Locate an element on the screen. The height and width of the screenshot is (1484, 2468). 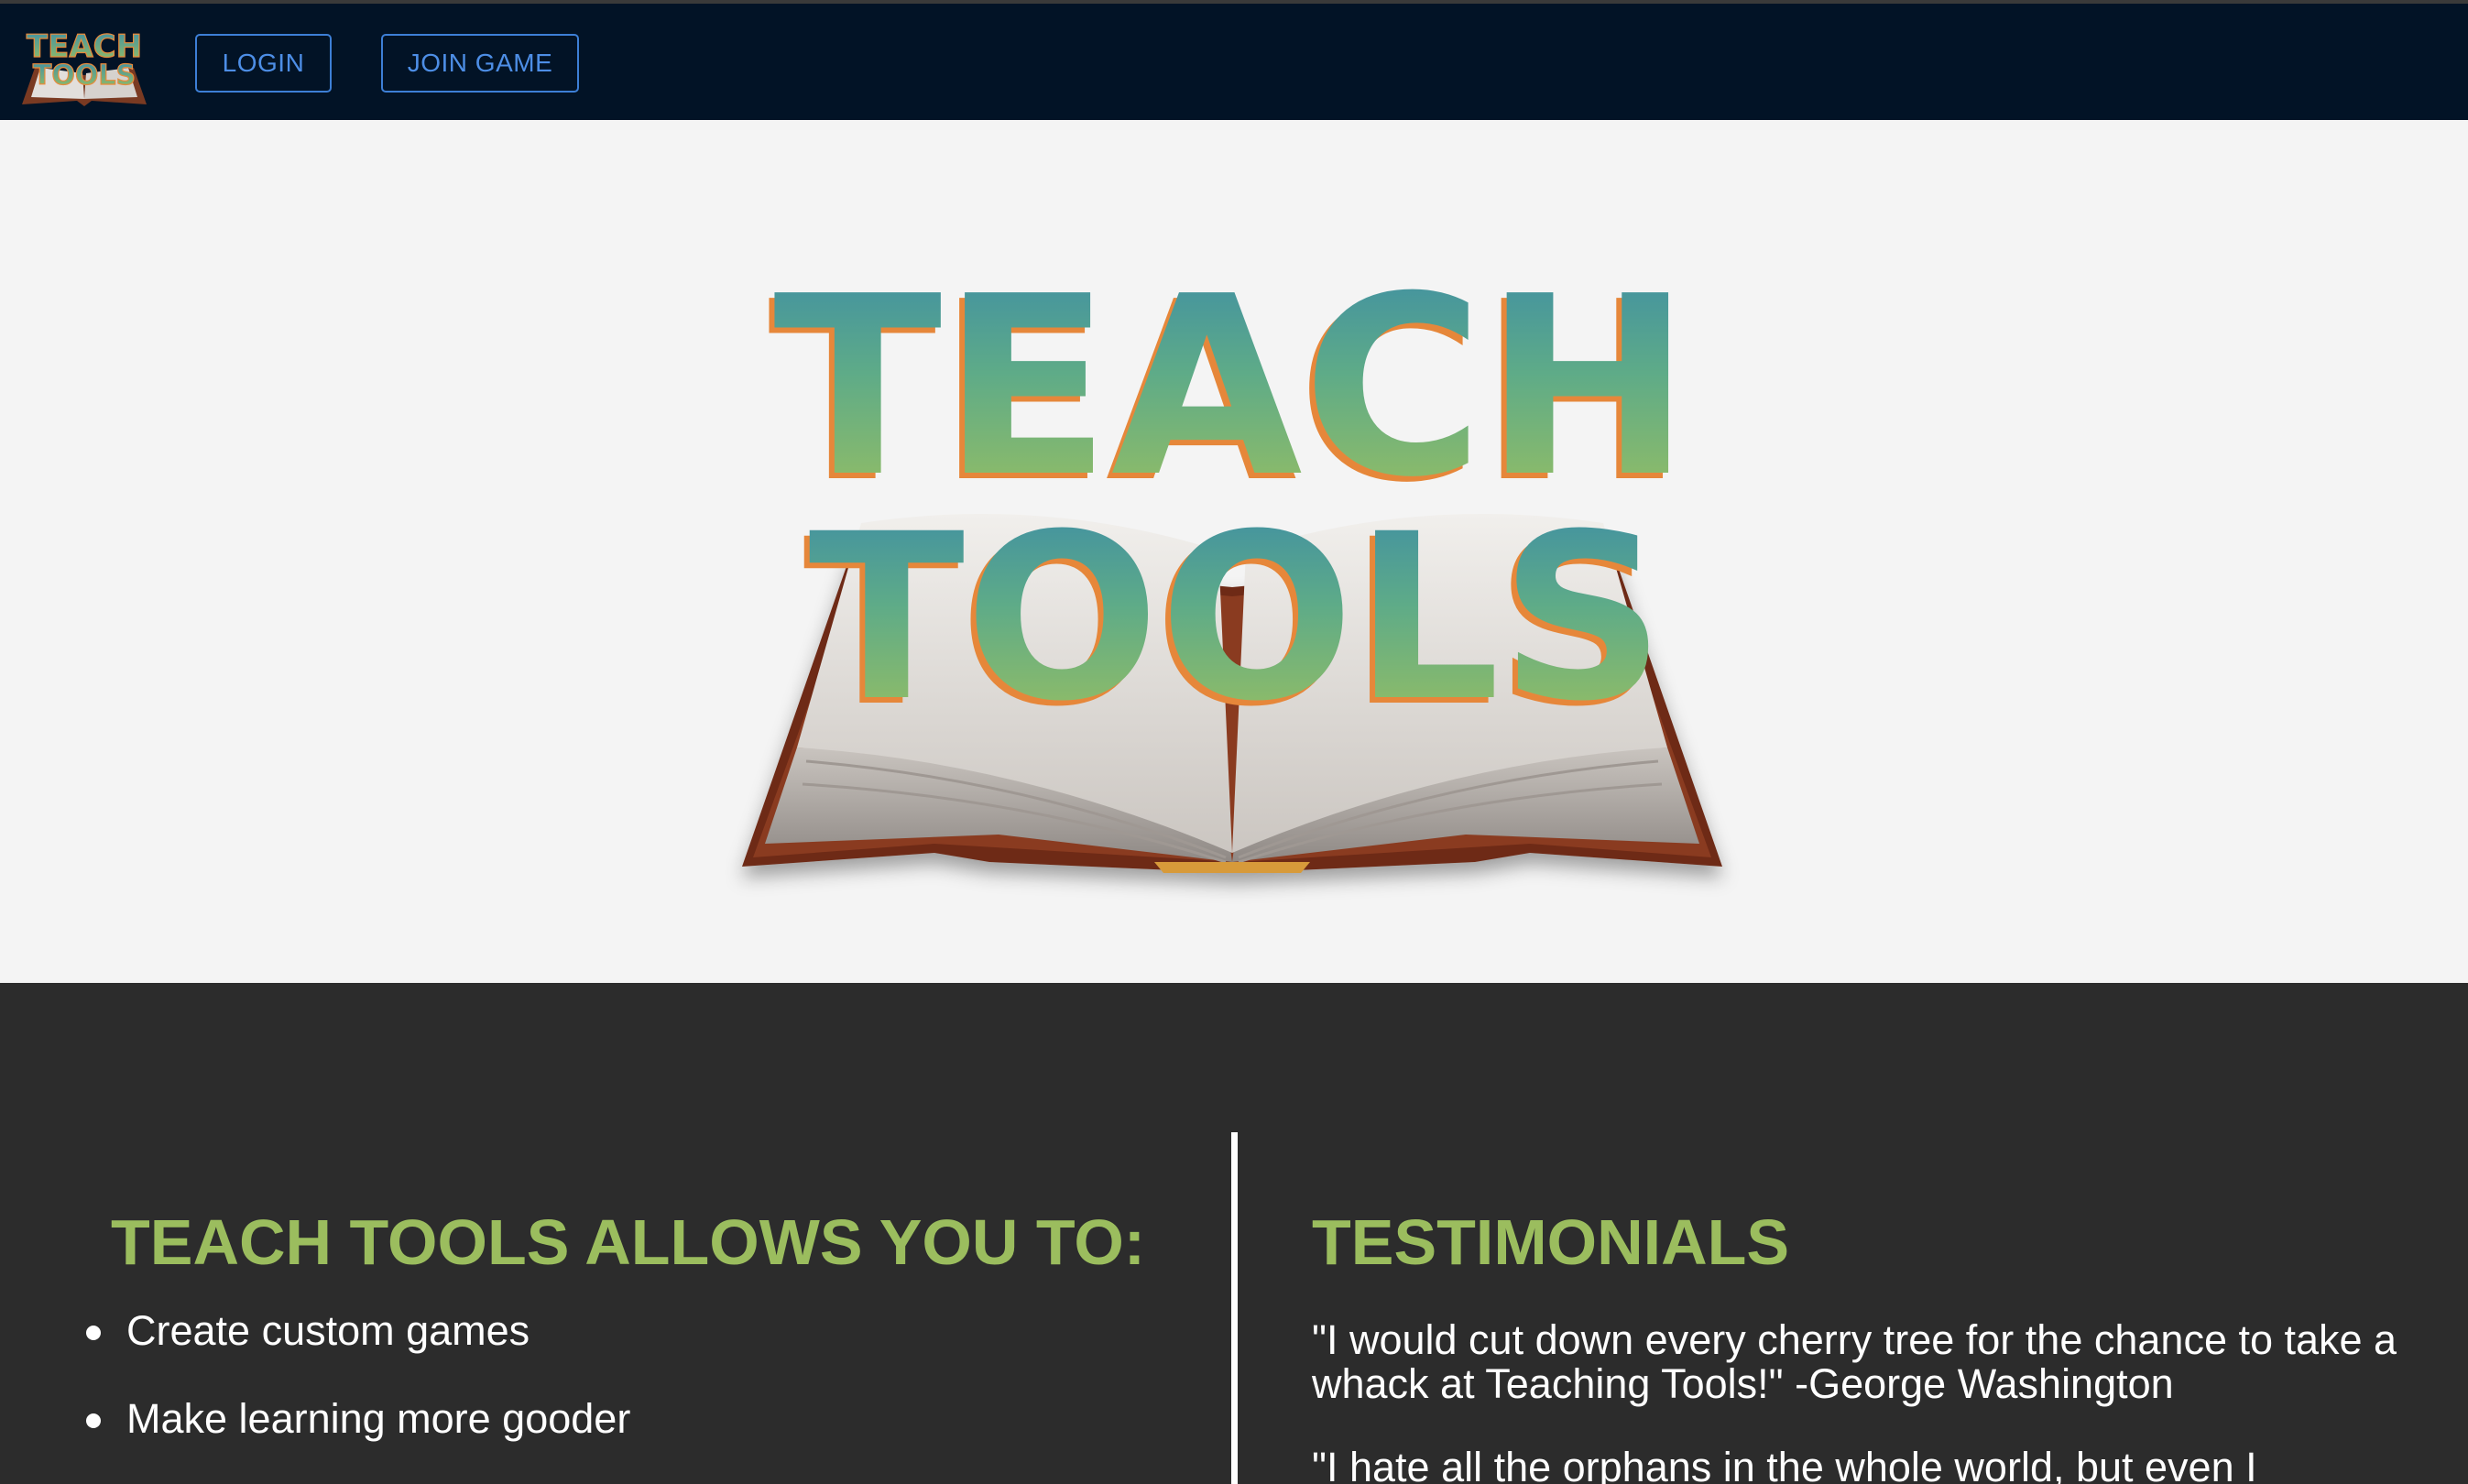
teach-tools-logo-small: TEACH TOOLS is located at coordinates (84, 65).